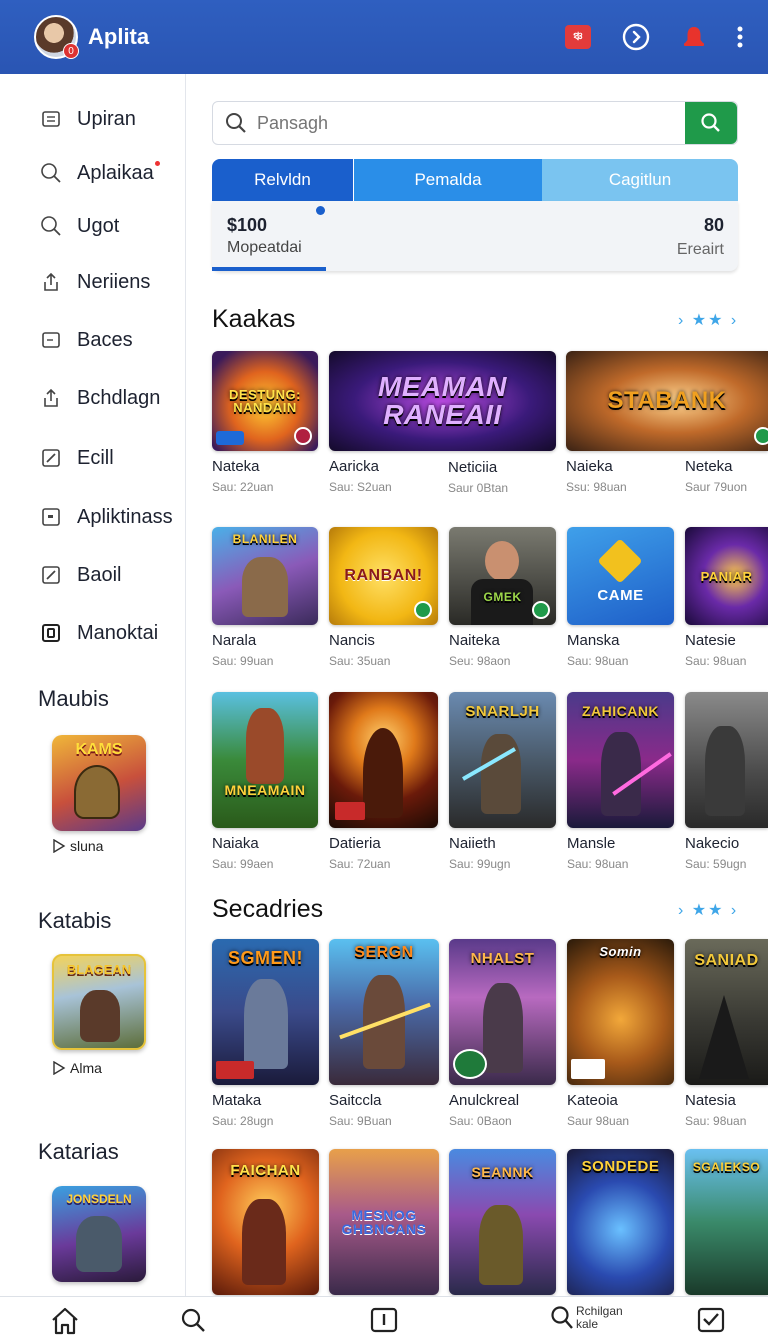 The width and height of the screenshot is (768, 1344). What do you see at coordinates (667, 401) in the screenshot?
I see `game-thumbnail: STABANK` at bounding box center [667, 401].